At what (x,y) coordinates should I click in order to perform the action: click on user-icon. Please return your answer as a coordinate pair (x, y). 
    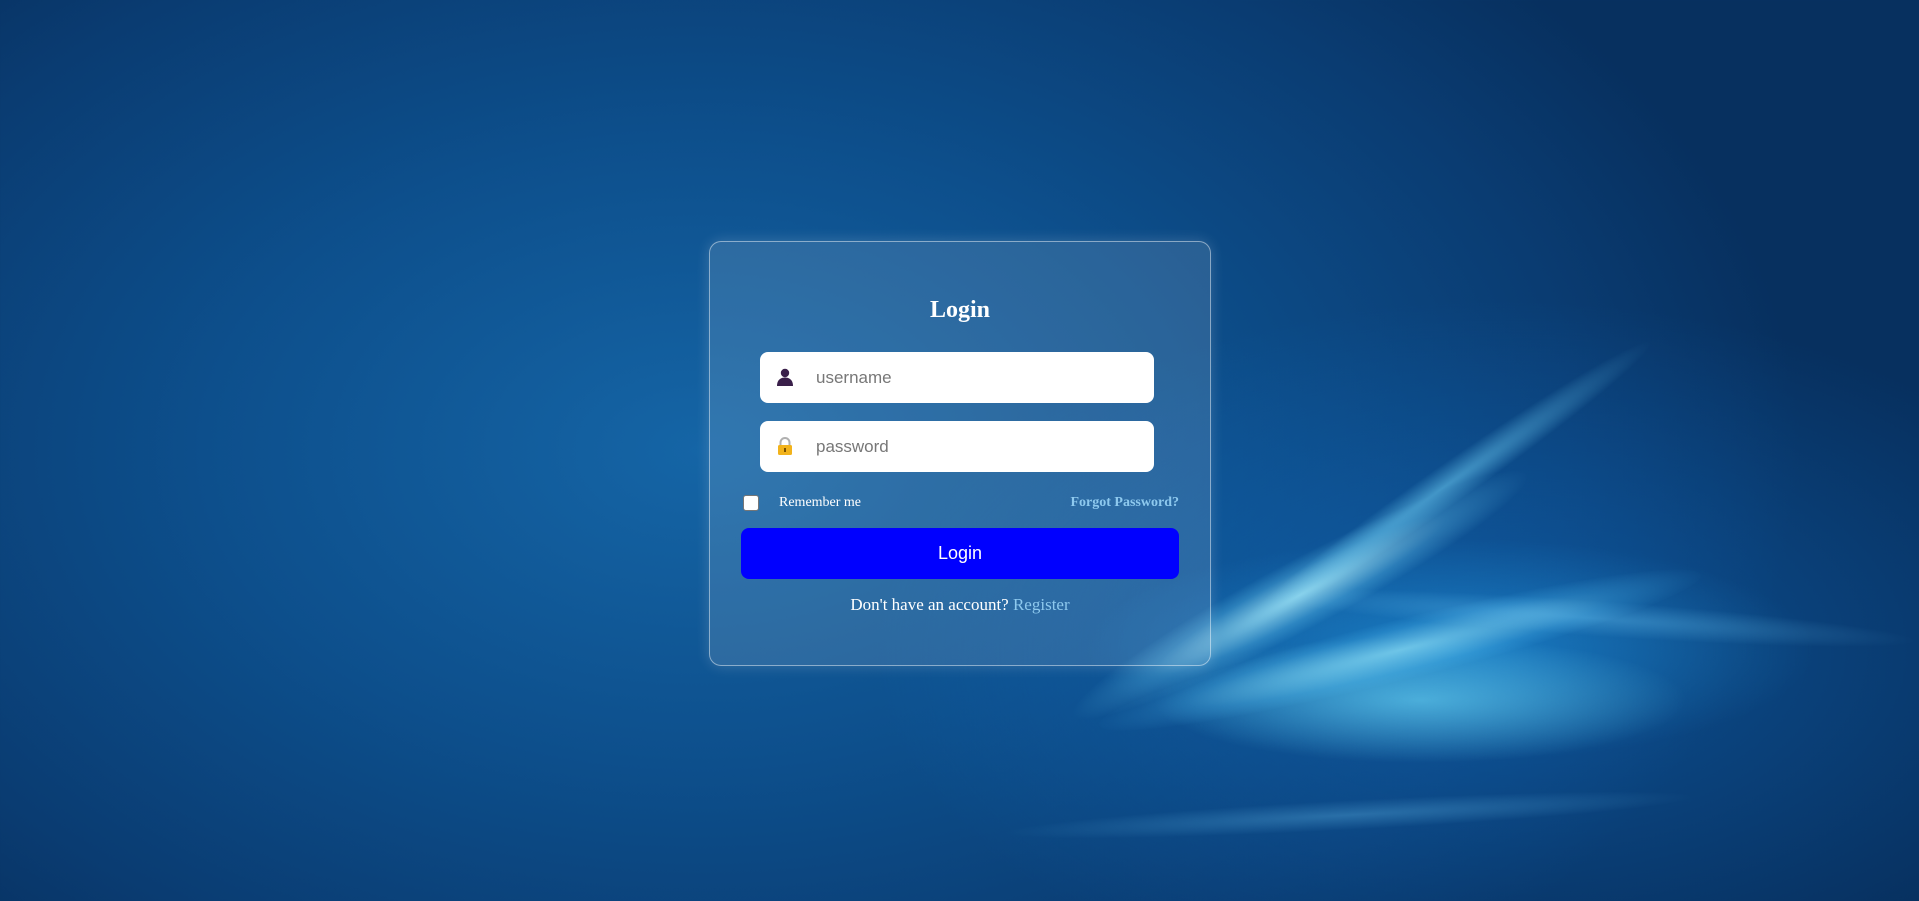
    Looking at the image, I should click on (785, 377).